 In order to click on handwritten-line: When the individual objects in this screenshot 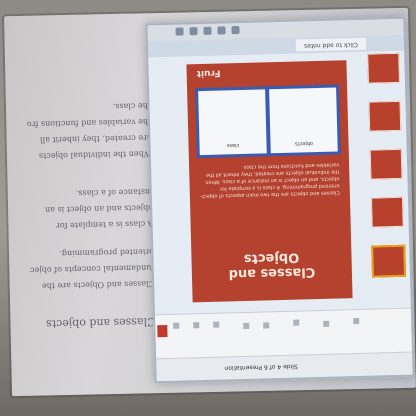, I will do `click(95, 155)`.